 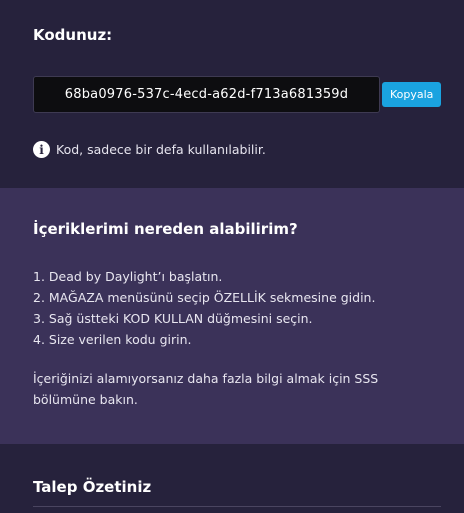 I want to click on code-title: Kodunuz:, so click(x=73, y=35).